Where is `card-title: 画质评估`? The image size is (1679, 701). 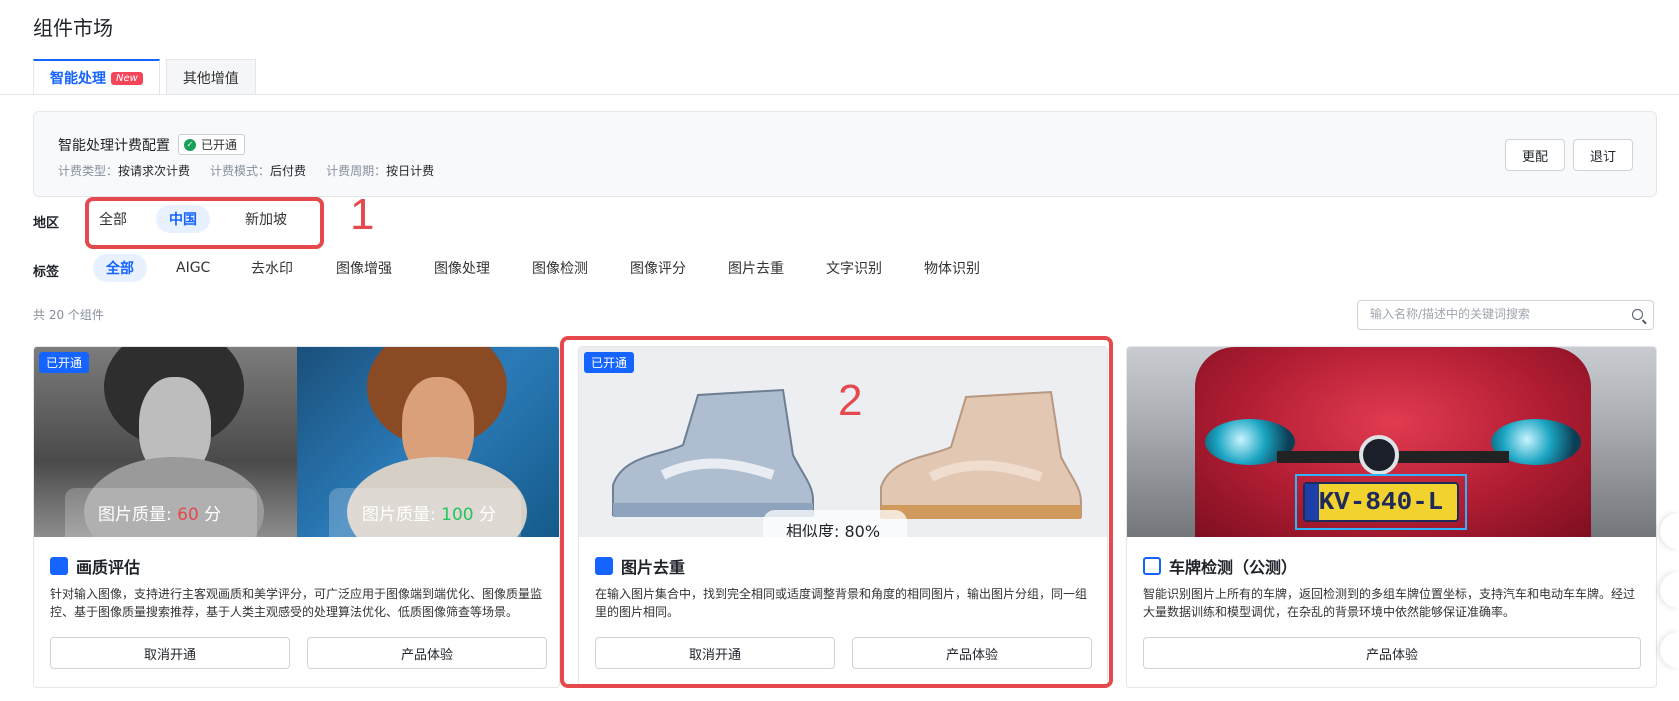 card-title: 画质评估 is located at coordinates (95, 566).